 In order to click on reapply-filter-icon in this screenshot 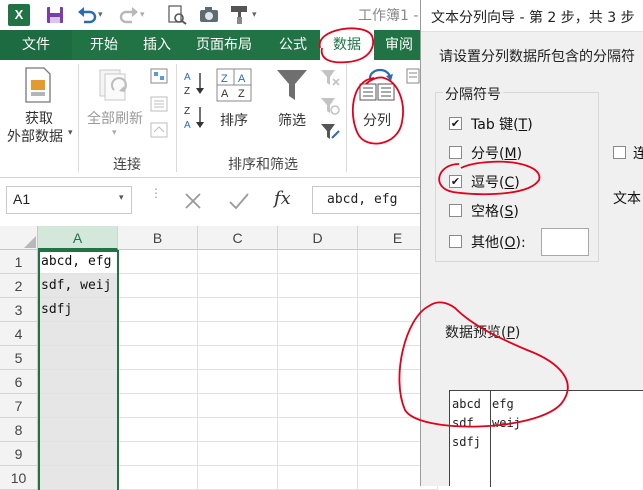, I will do `click(330, 106)`.